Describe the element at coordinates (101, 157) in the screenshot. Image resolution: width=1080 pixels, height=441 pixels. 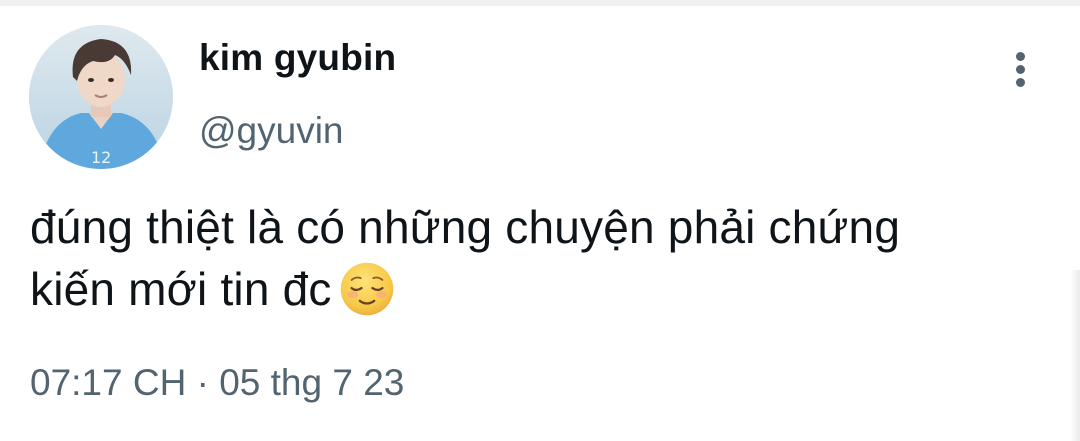
I see `svg-text: 12` at that location.